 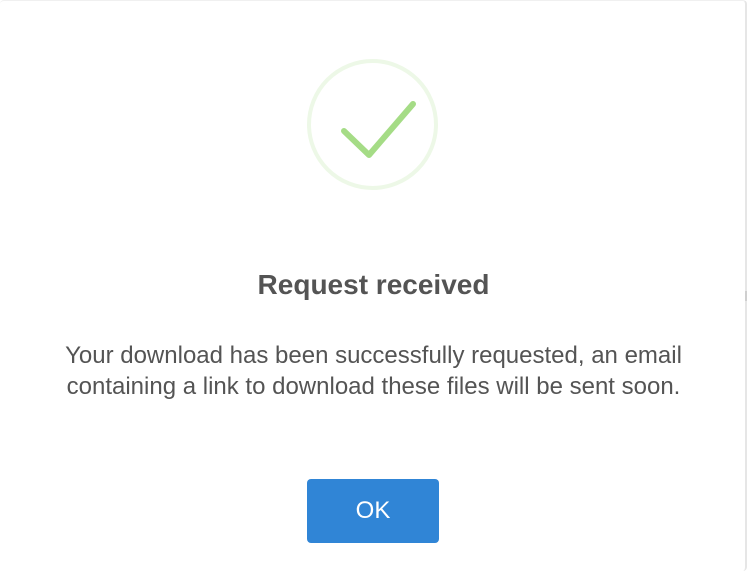 What do you see at coordinates (373, 511) in the screenshot?
I see `ok-button: OK` at bounding box center [373, 511].